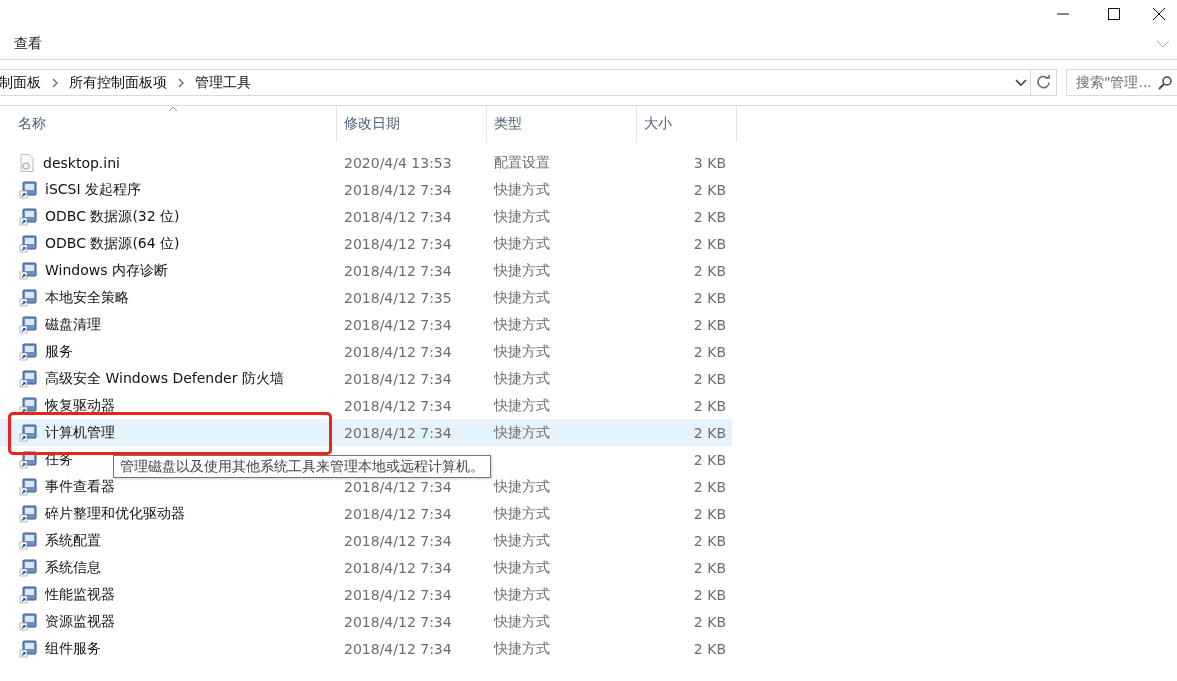  Describe the element at coordinates (164, 378) in the screenshot. I see `file-name: 高级安全 Windows Defender 防火墙` at that location.